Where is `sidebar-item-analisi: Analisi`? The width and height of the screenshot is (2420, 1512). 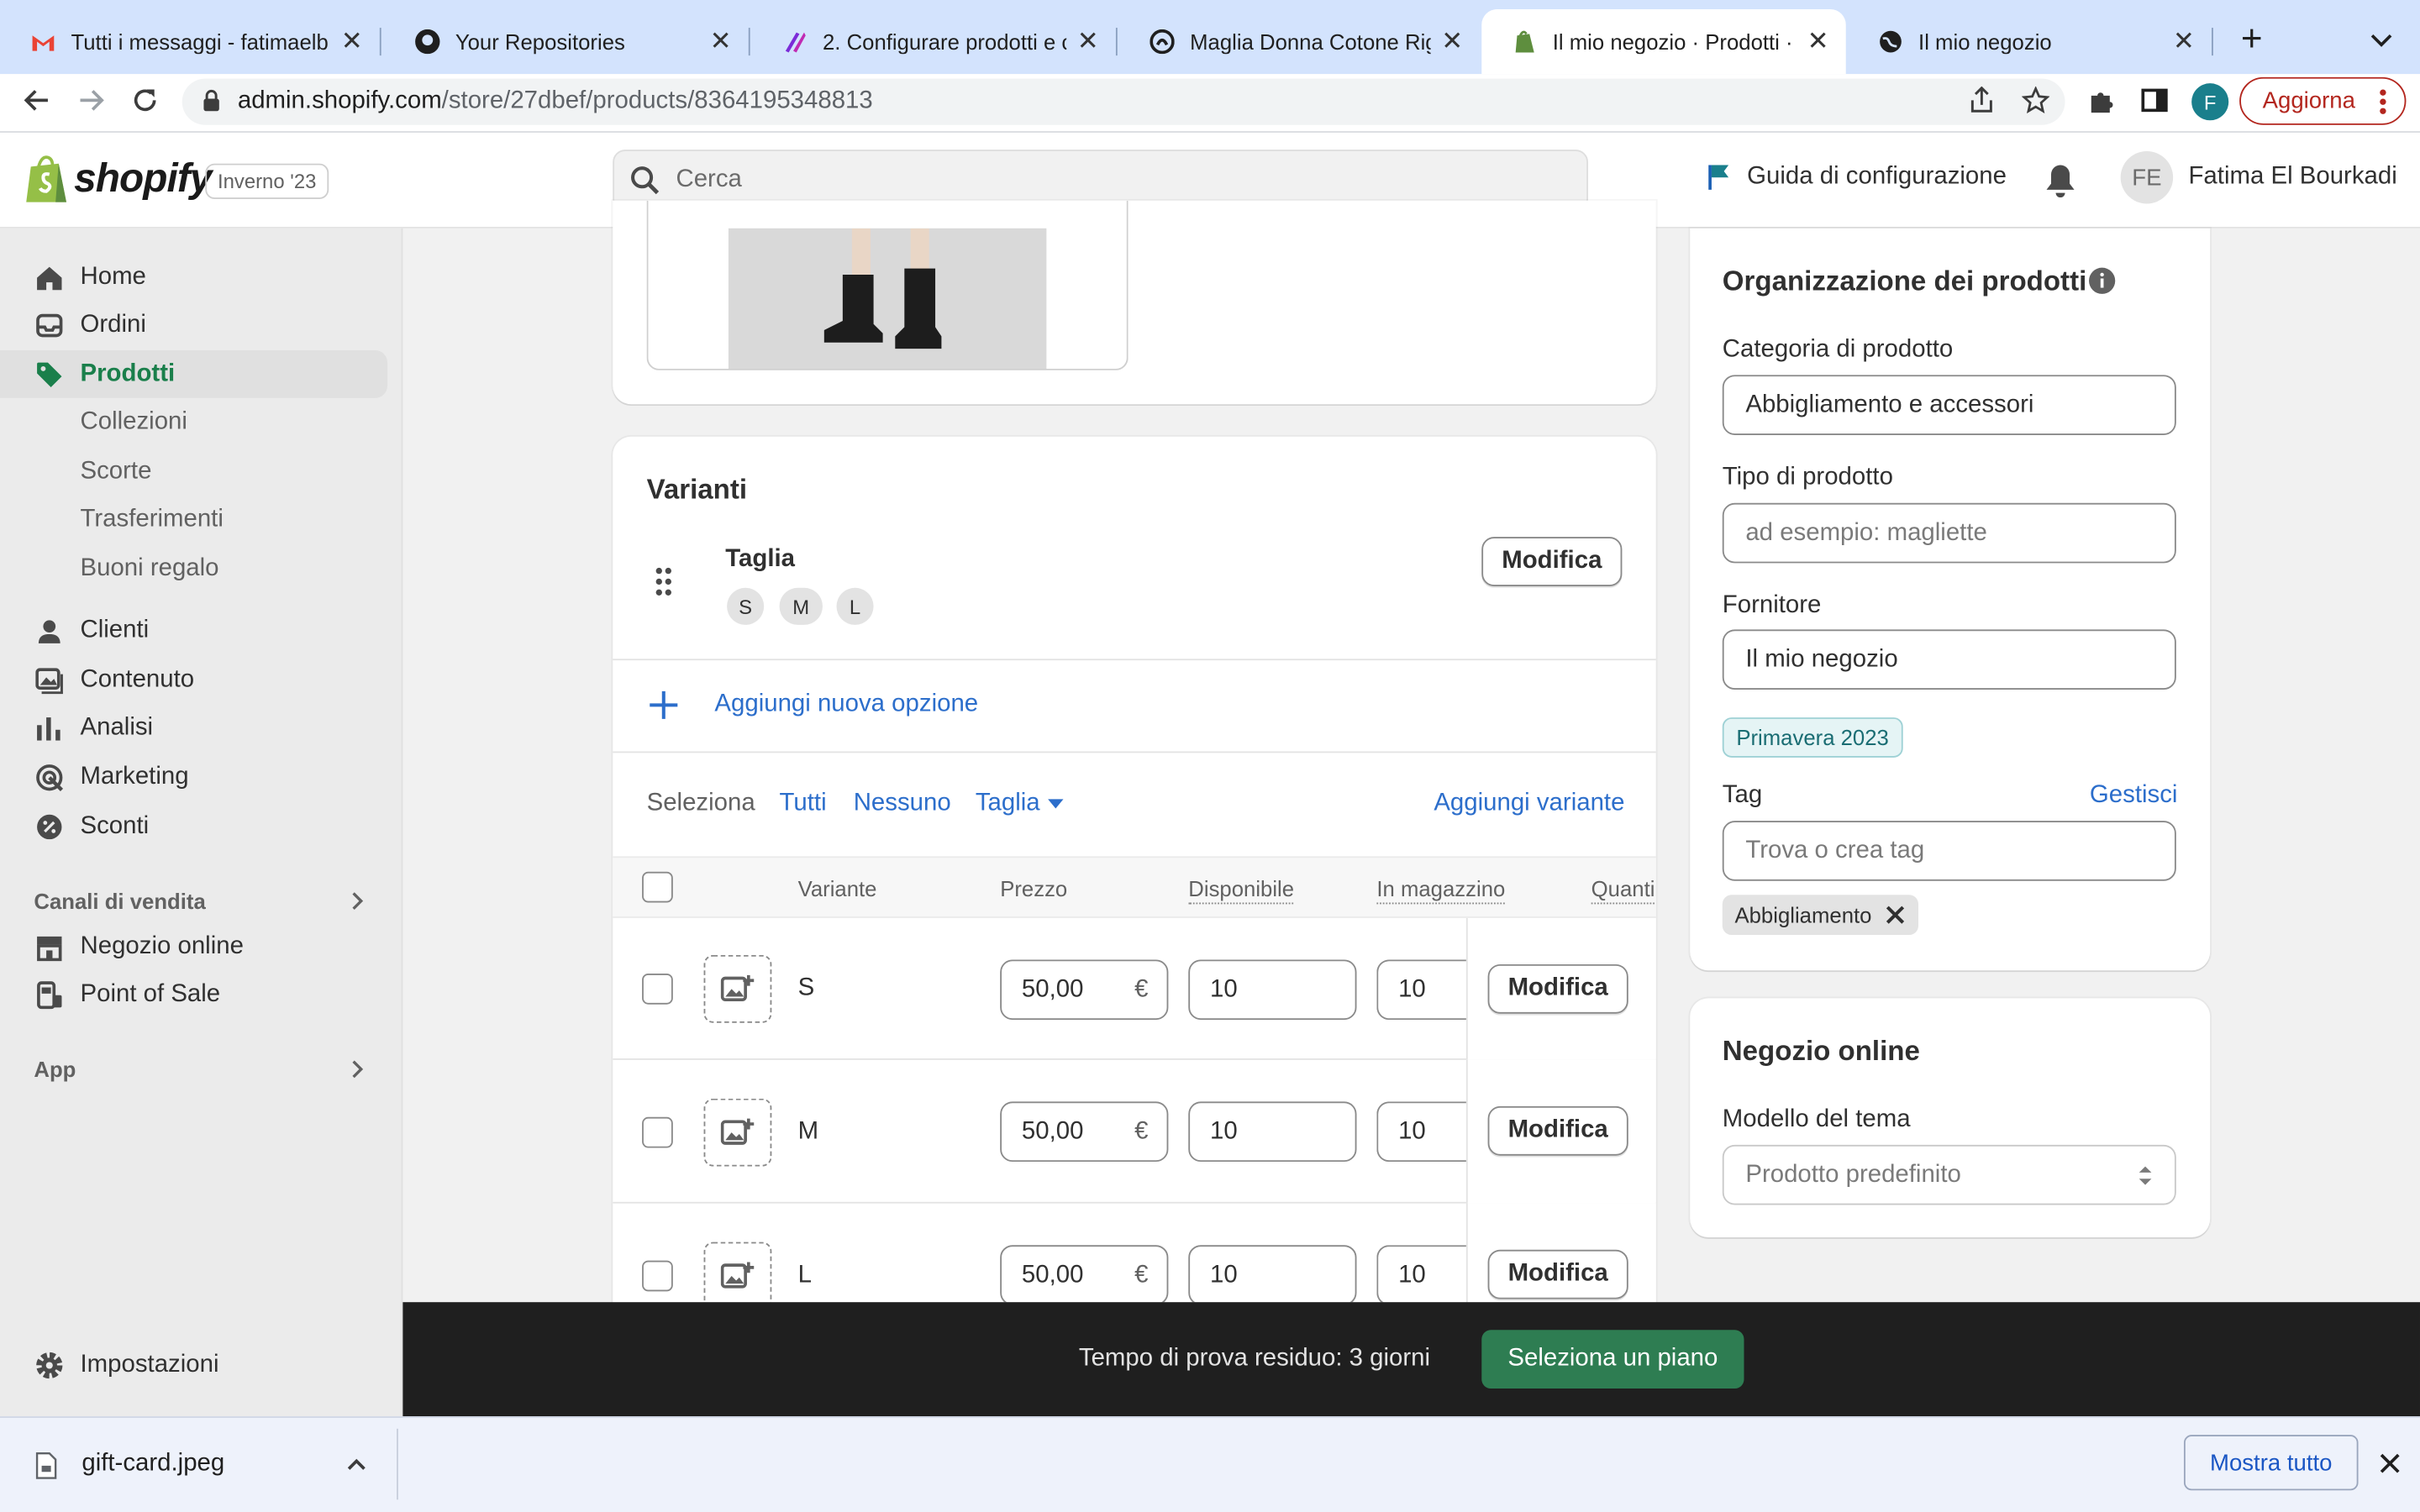 sidebar-item-analisi: Analisi is located at coordinates (193, 728).